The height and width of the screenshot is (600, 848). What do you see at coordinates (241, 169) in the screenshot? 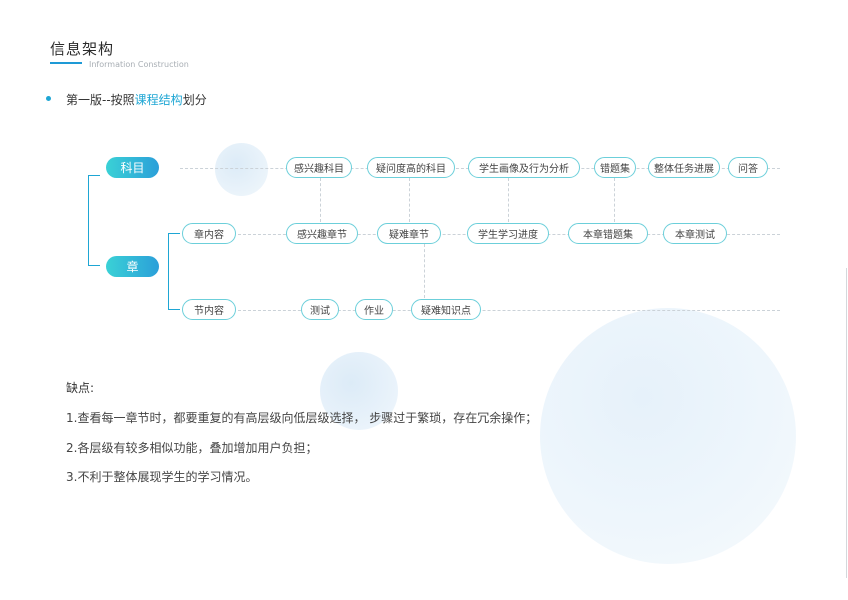
I see `decorative-circle-small` at bounding box center [241, 169].